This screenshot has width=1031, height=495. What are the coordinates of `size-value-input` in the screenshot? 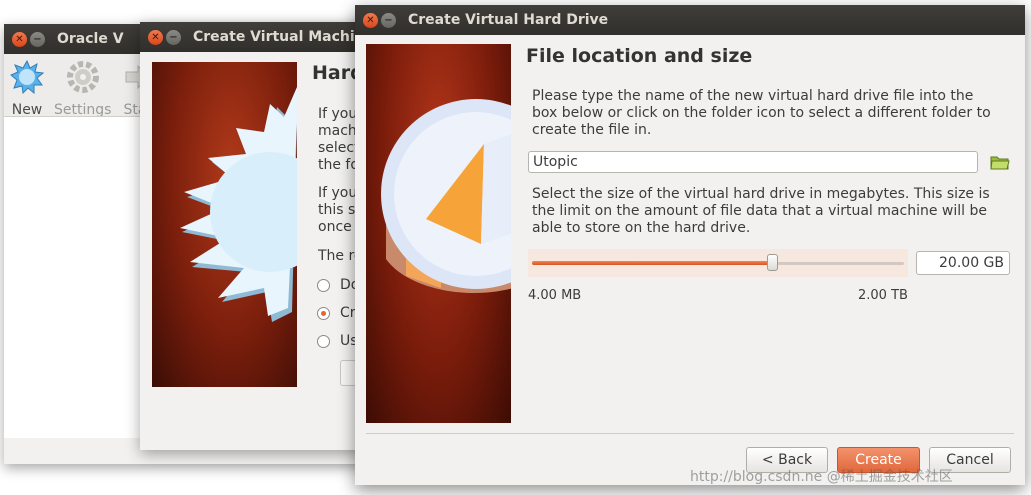 It's located at (963, 263).